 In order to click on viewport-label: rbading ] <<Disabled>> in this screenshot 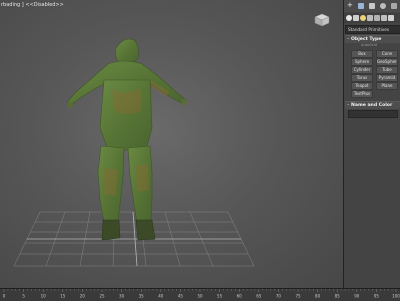, I will do `click(32, 5)`.